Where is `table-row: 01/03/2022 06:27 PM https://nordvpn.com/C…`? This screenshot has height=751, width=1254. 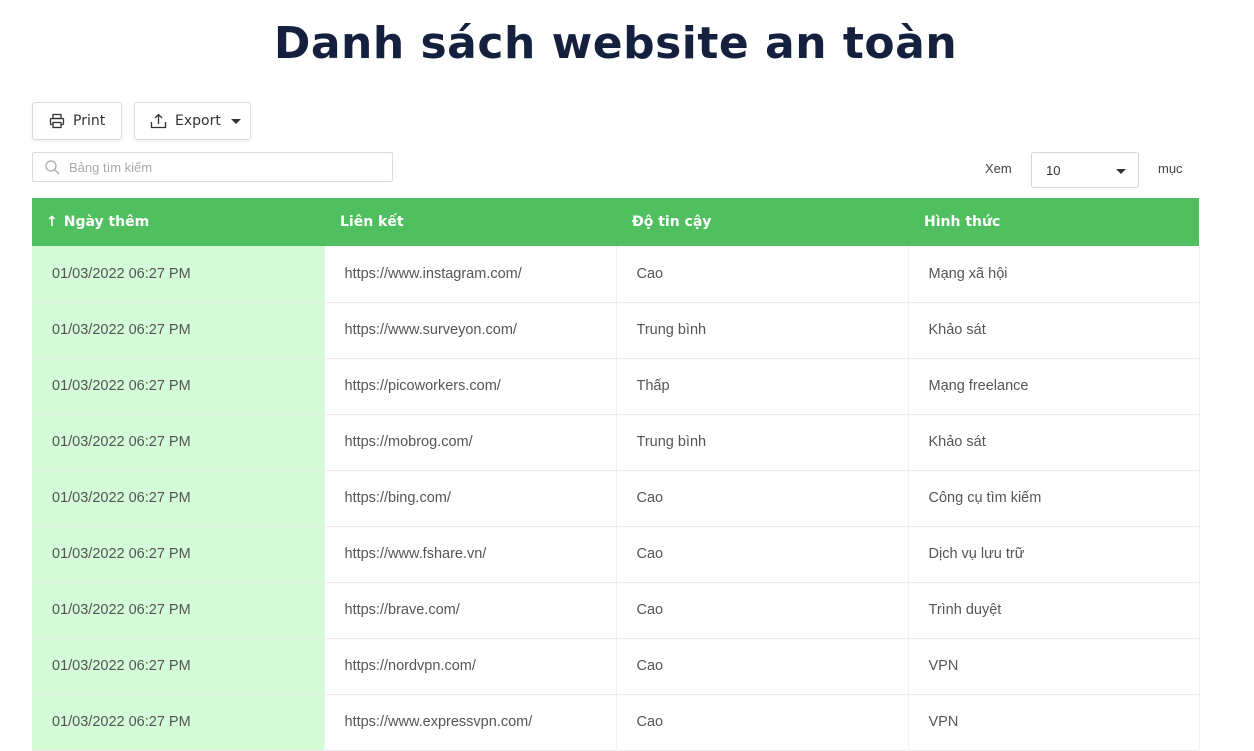
table-row: 01/03/2022 06:27 PM https://nordvpn.com/C… is located at coordinates (616, 666).